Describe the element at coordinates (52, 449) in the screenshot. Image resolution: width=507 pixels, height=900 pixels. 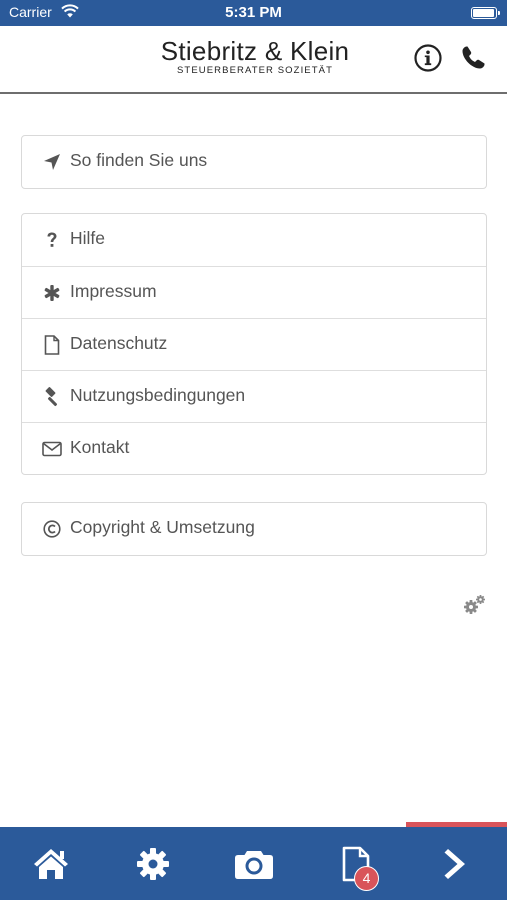
I see `envelope-icon` at that location.